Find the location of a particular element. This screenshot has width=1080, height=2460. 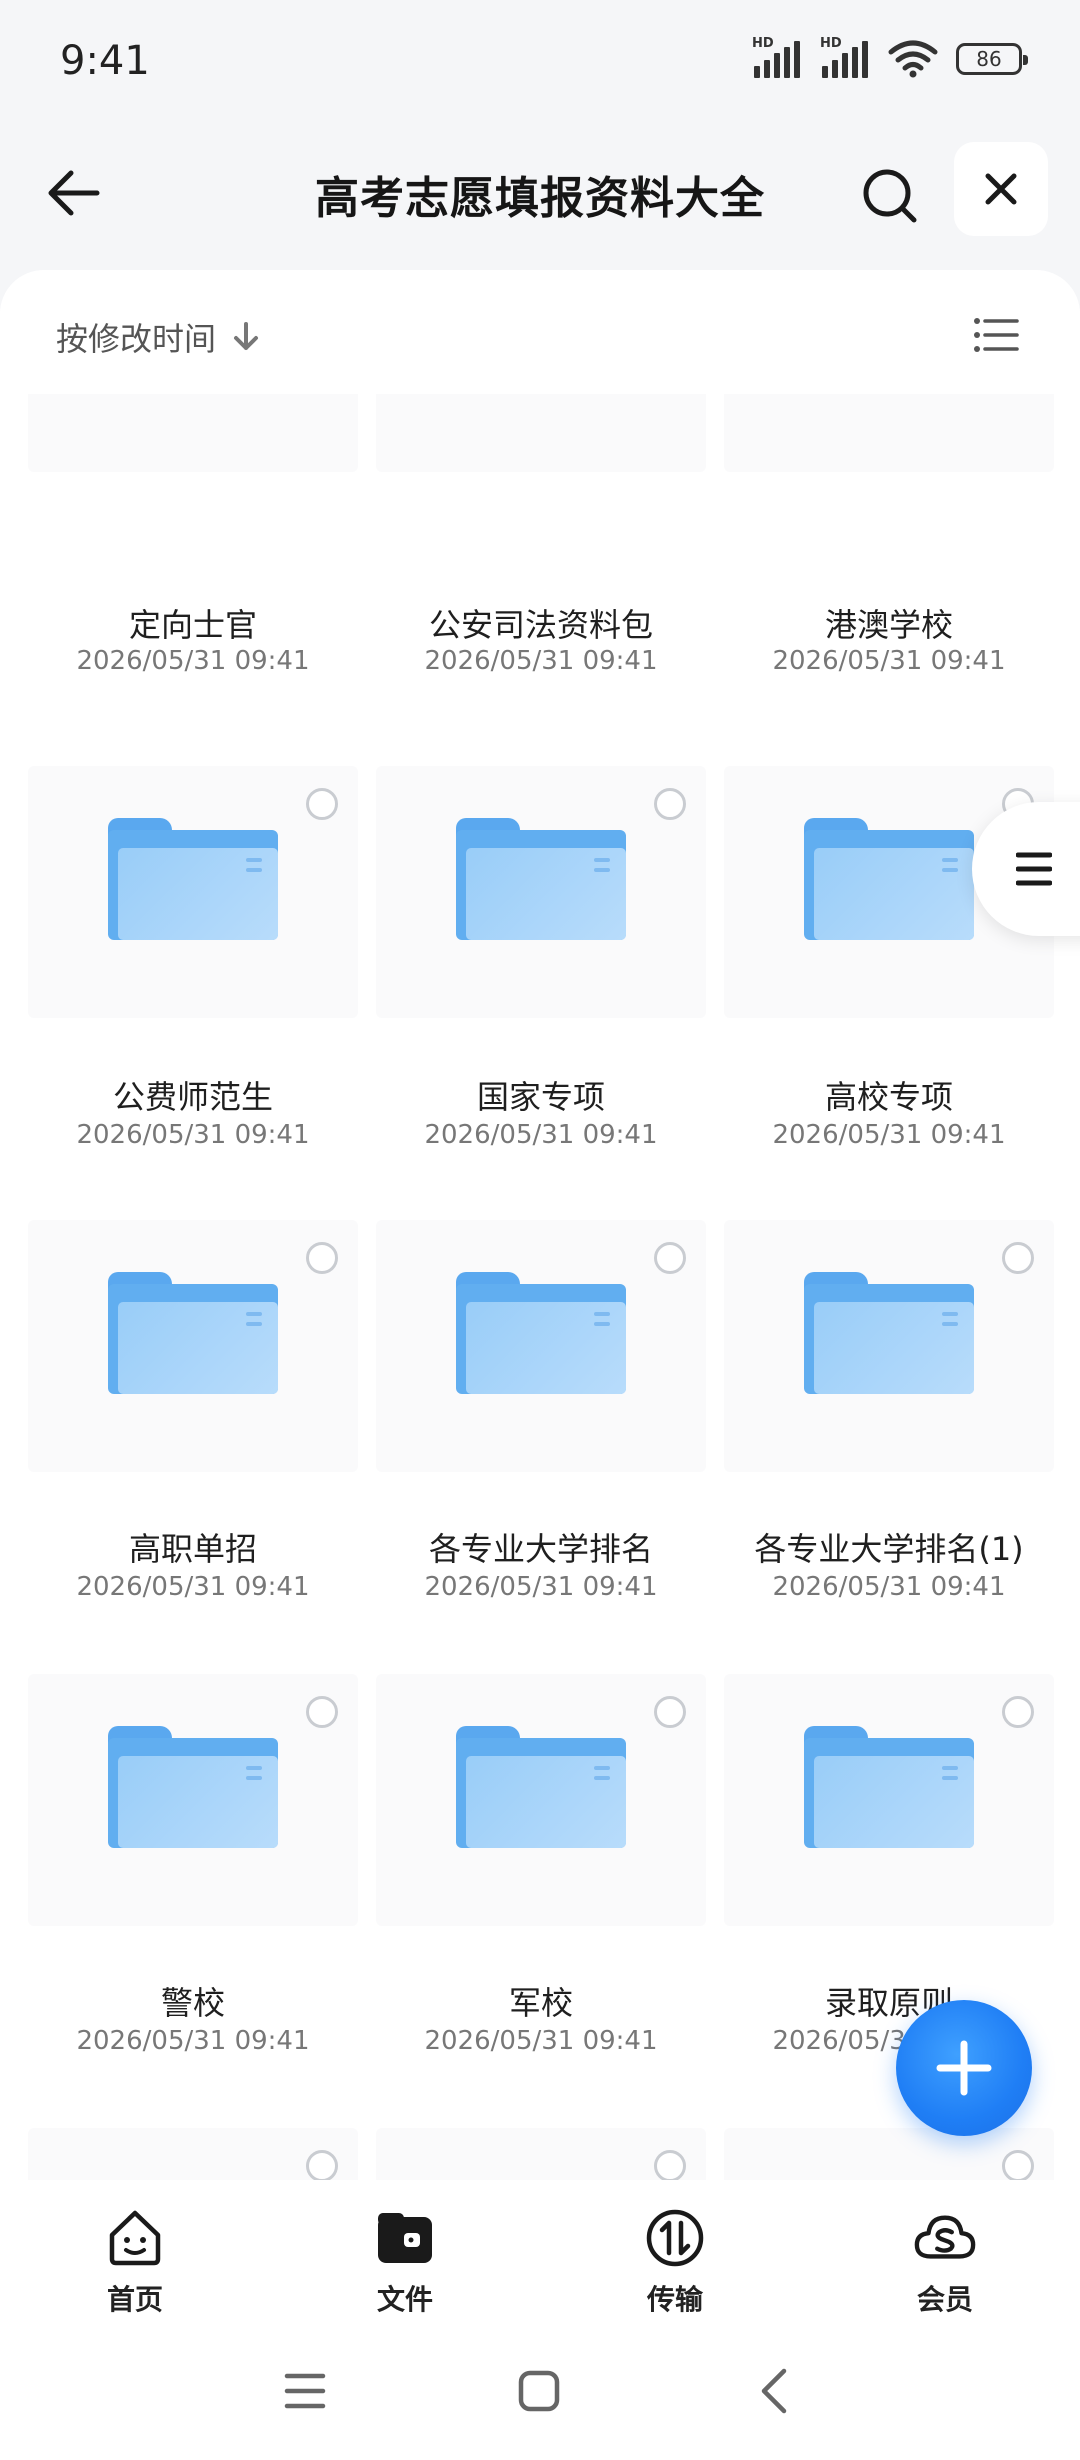

nav-files: 文件 is located at coordinates (405, 2250).